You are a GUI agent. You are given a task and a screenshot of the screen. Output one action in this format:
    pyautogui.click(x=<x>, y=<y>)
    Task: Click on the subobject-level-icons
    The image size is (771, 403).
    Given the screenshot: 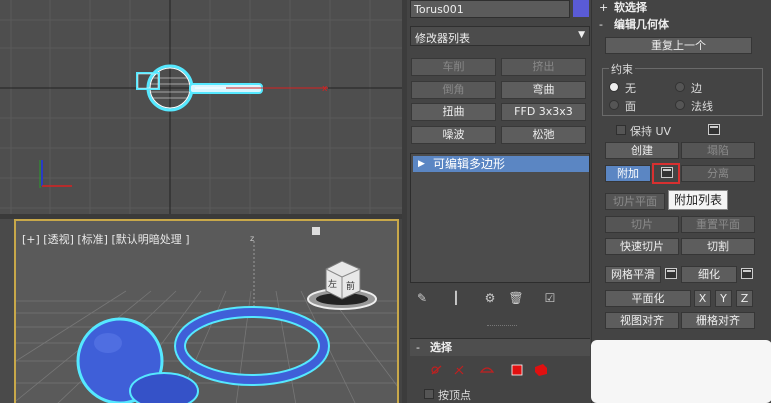 What is the action you would take?
    pyautogui.click(x=497, y=370)
    